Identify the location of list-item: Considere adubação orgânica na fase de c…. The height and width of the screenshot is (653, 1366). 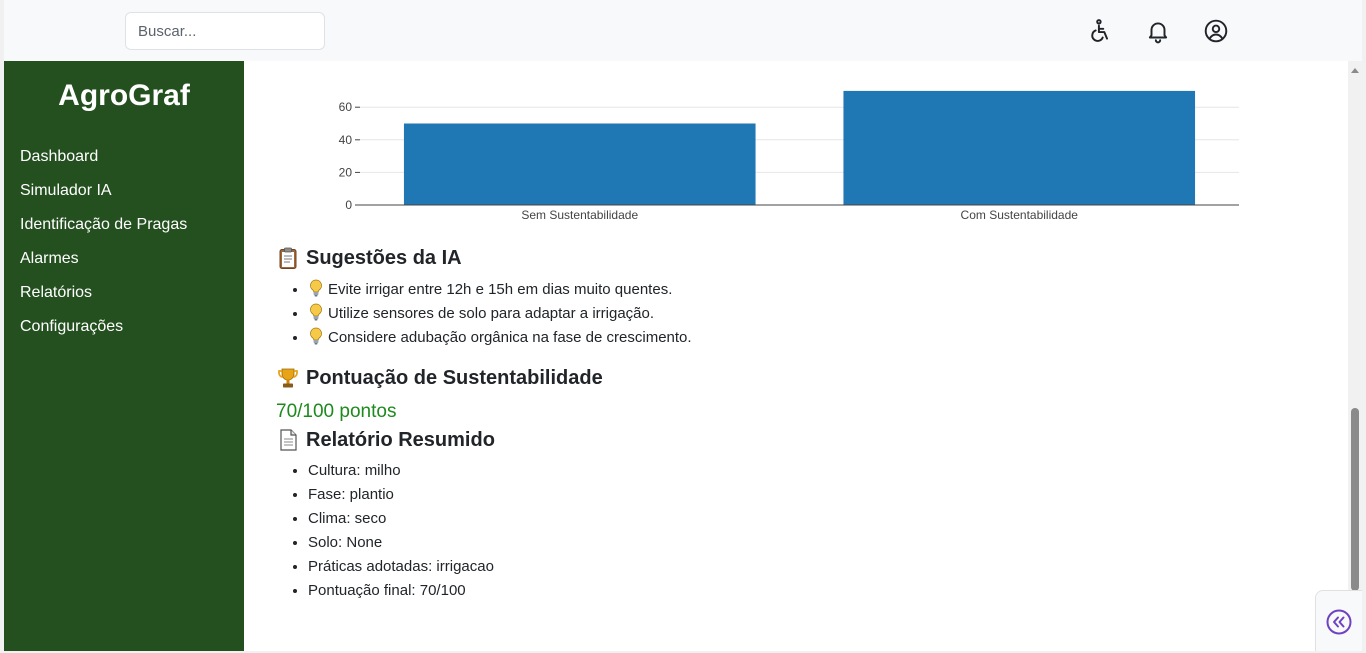
(500, 339).